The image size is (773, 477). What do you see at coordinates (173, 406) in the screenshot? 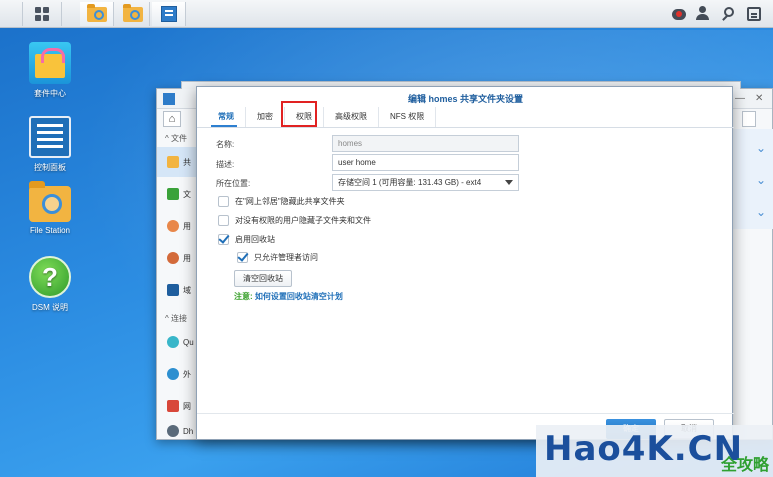
I see `network-icon` at bounding box center [173, 406].